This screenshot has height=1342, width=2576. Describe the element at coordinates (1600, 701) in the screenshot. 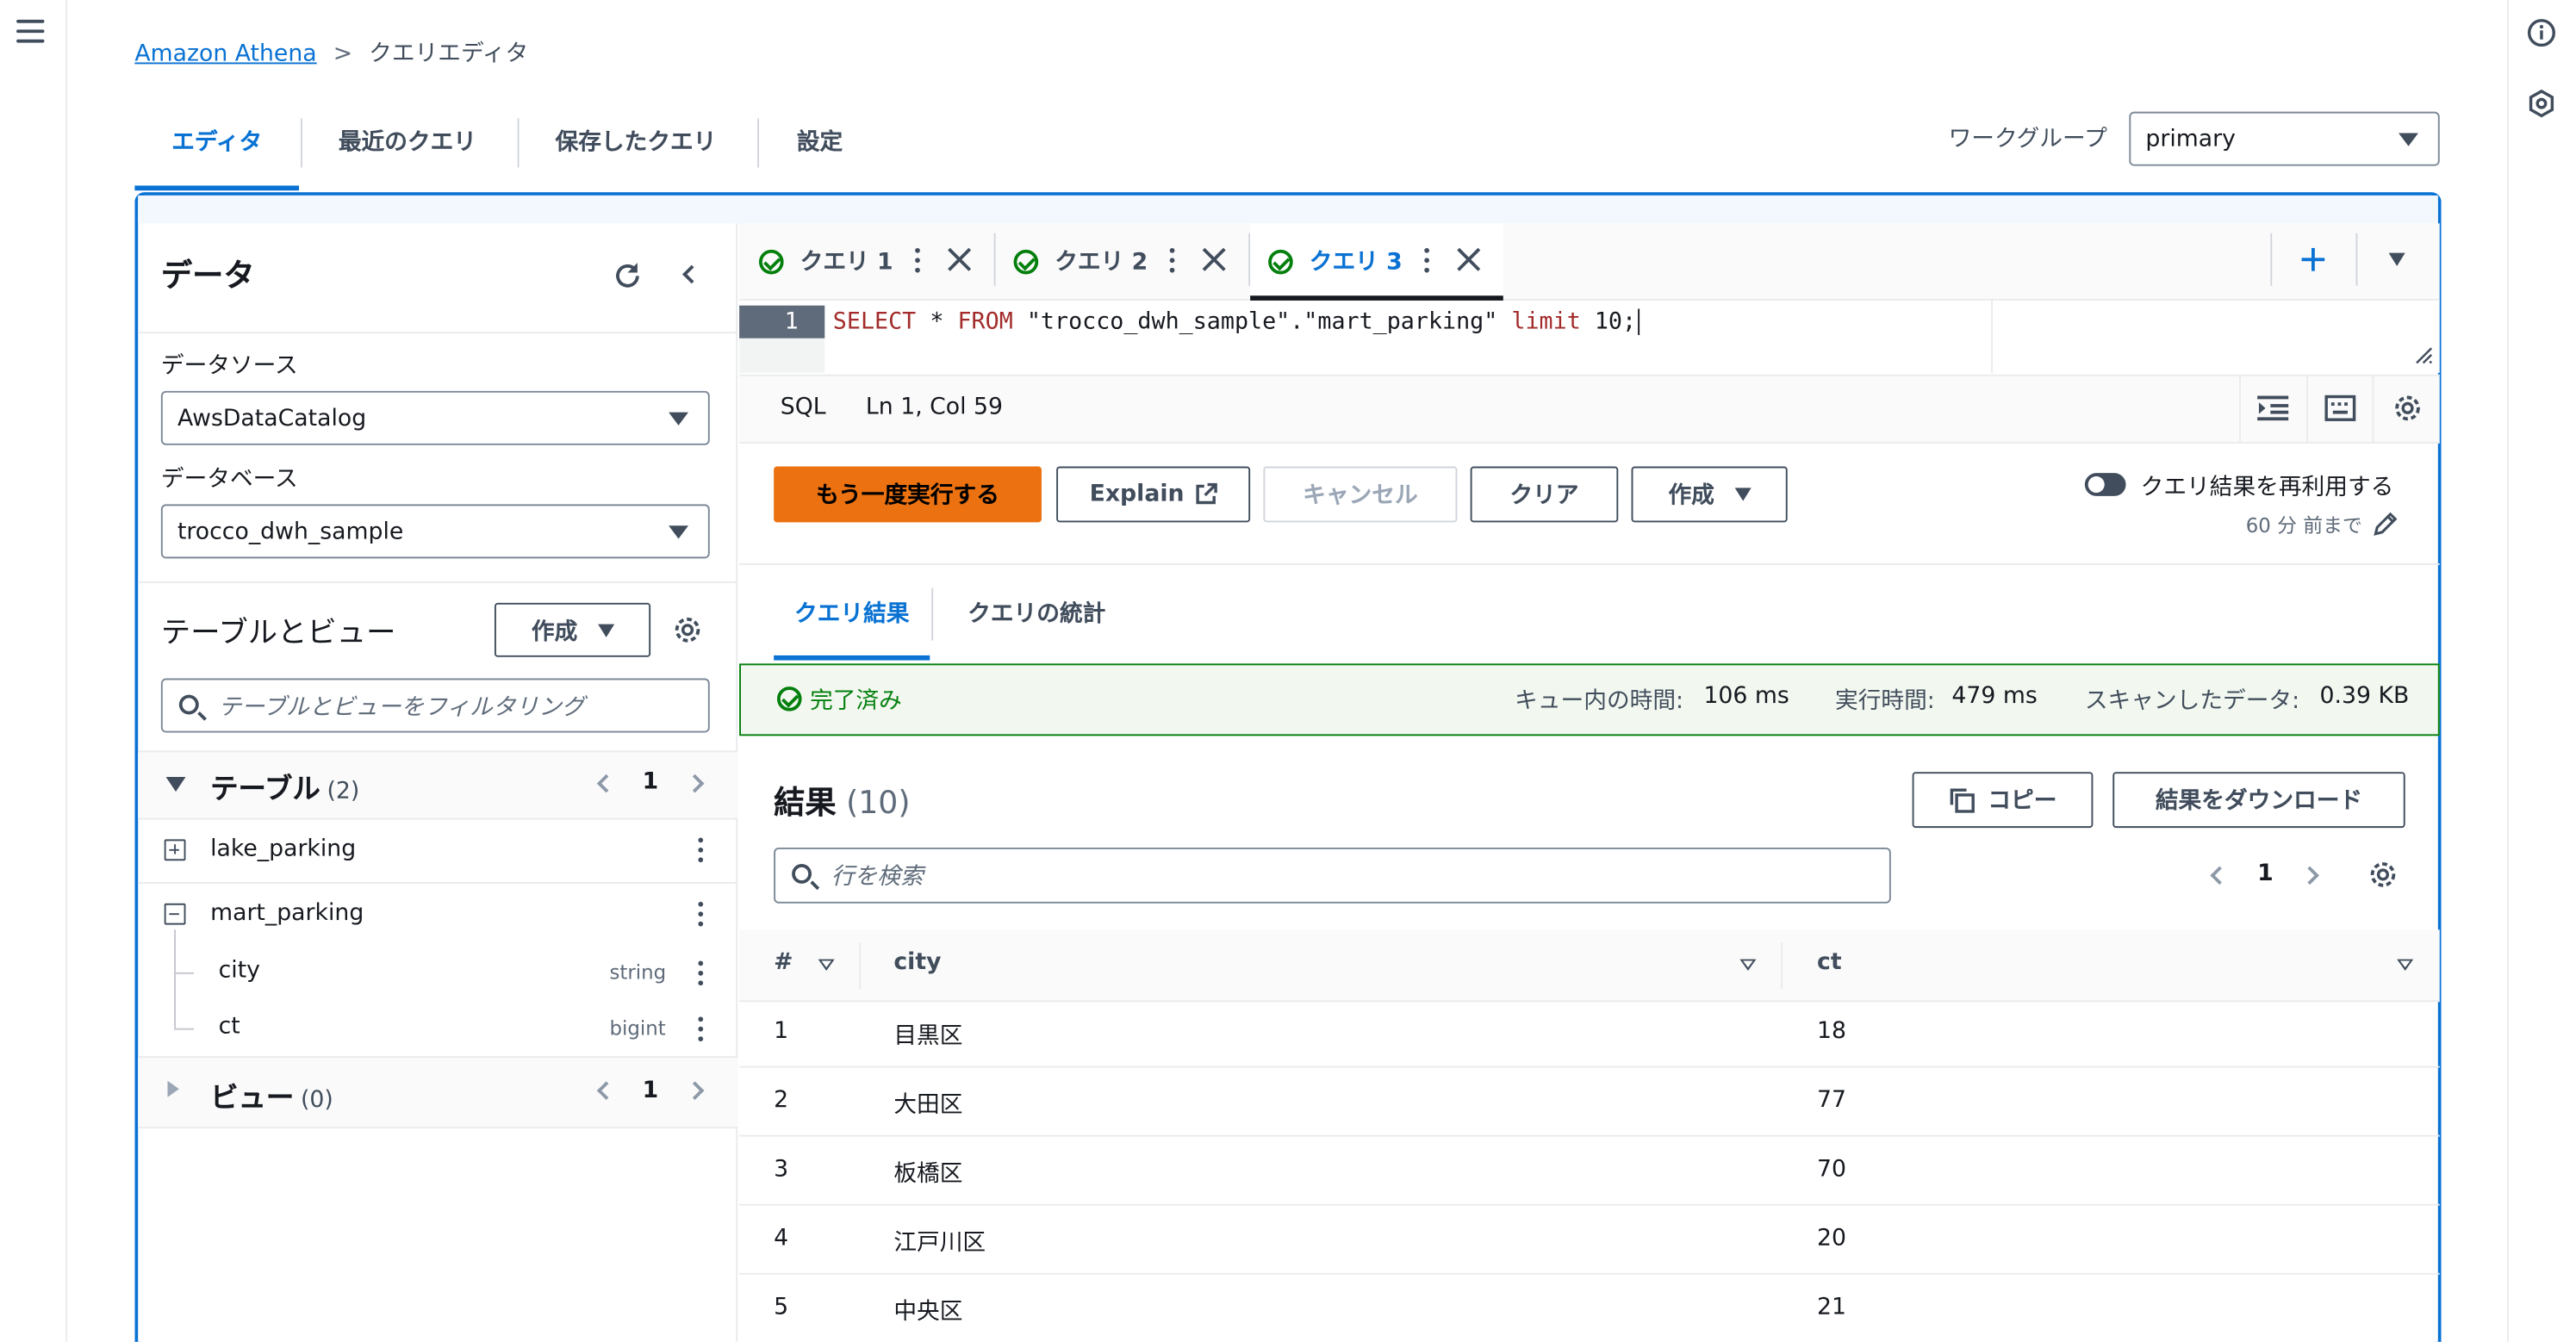

I see `queue-time-label: キュー内の時間:` at that location.